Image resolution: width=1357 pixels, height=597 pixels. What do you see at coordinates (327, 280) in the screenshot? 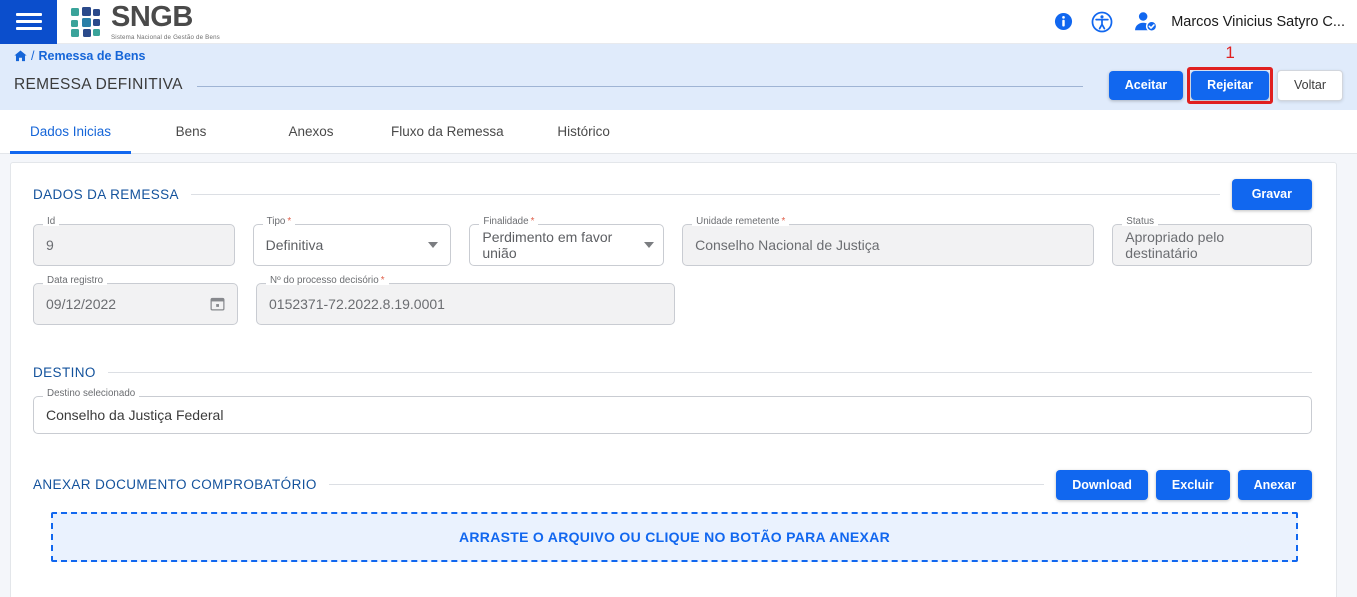
I see `field-processo-decisorio-label: Nº do processo decisório *` at bounding box center [327, 280].